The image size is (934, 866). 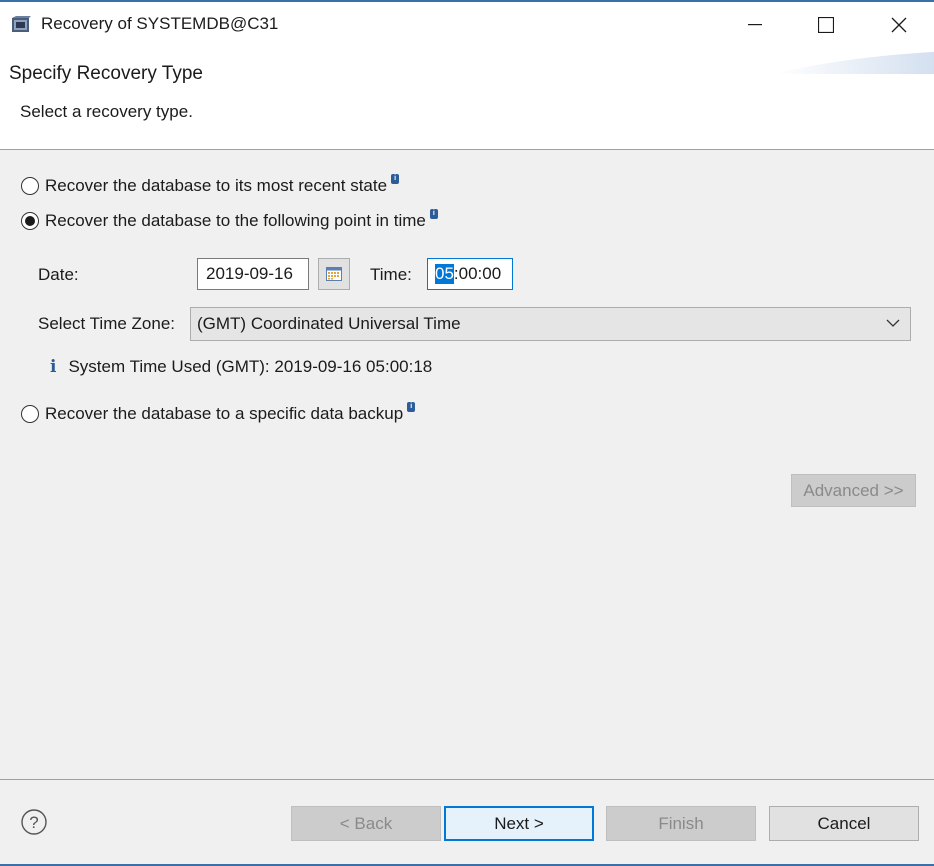 I want to click on timezone-label: Select Time Zone:, so click(x=107, y=323).